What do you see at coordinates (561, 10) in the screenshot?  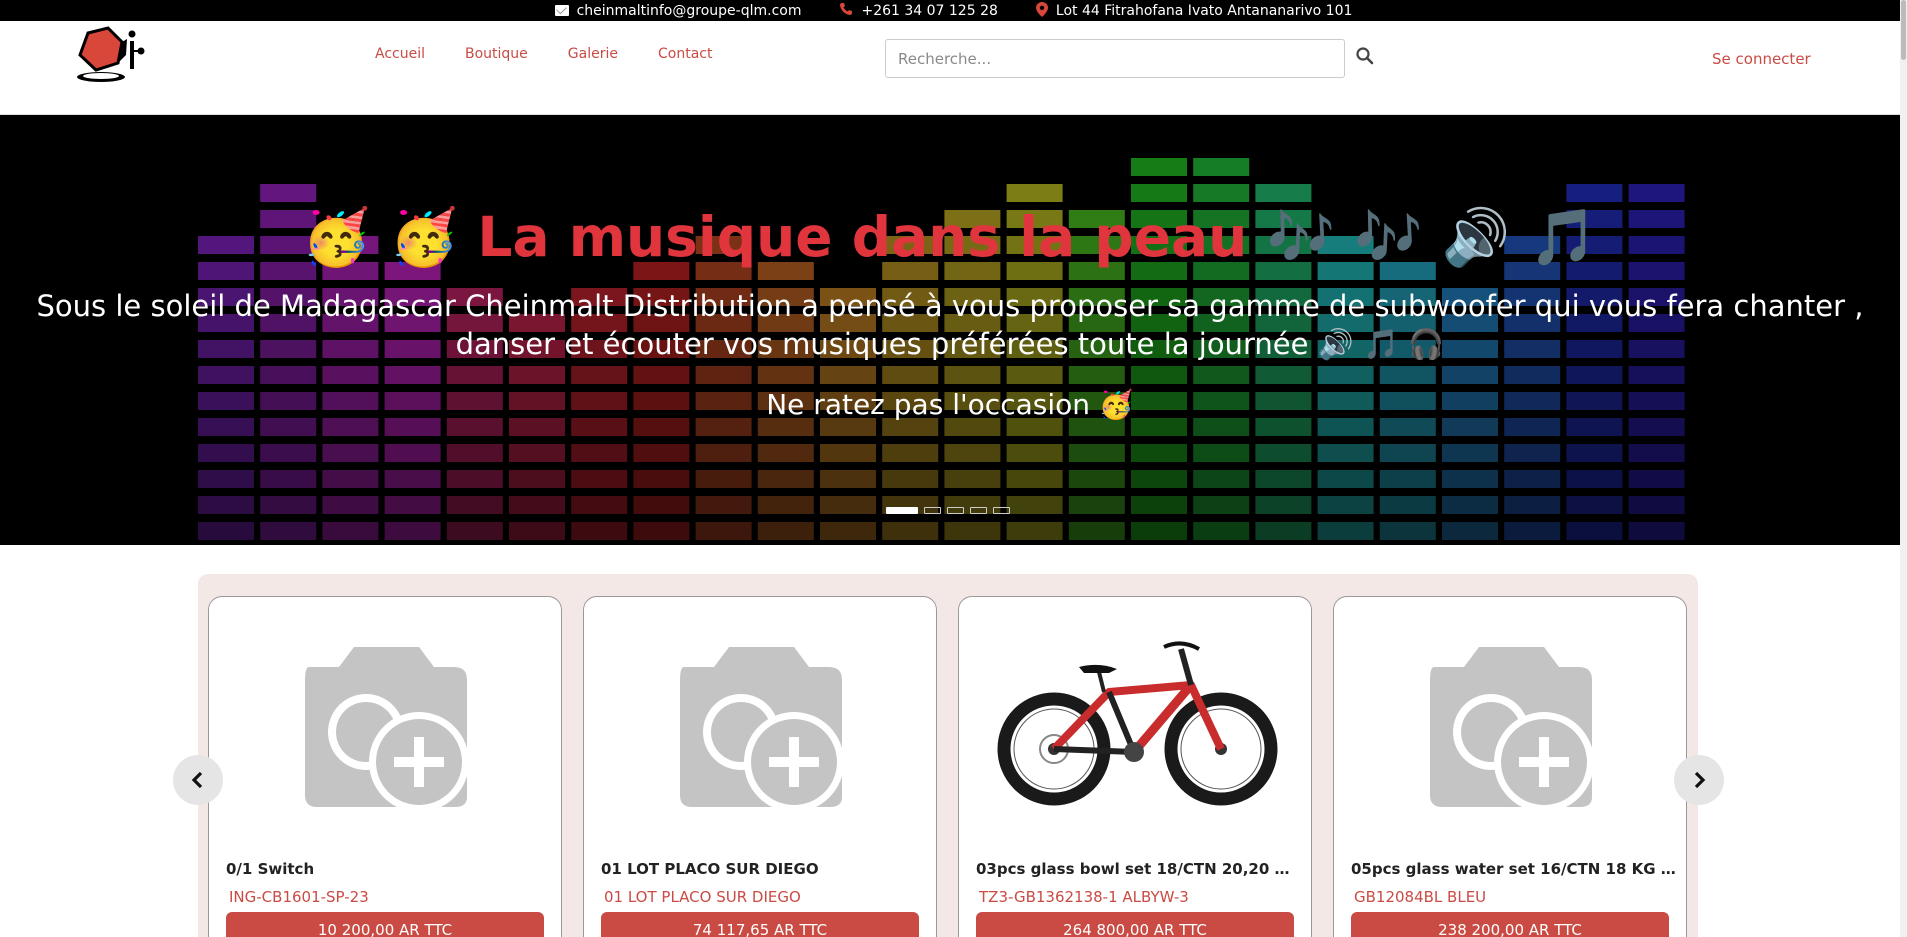 I see `mail-icon` at bounding box center [561, 10].